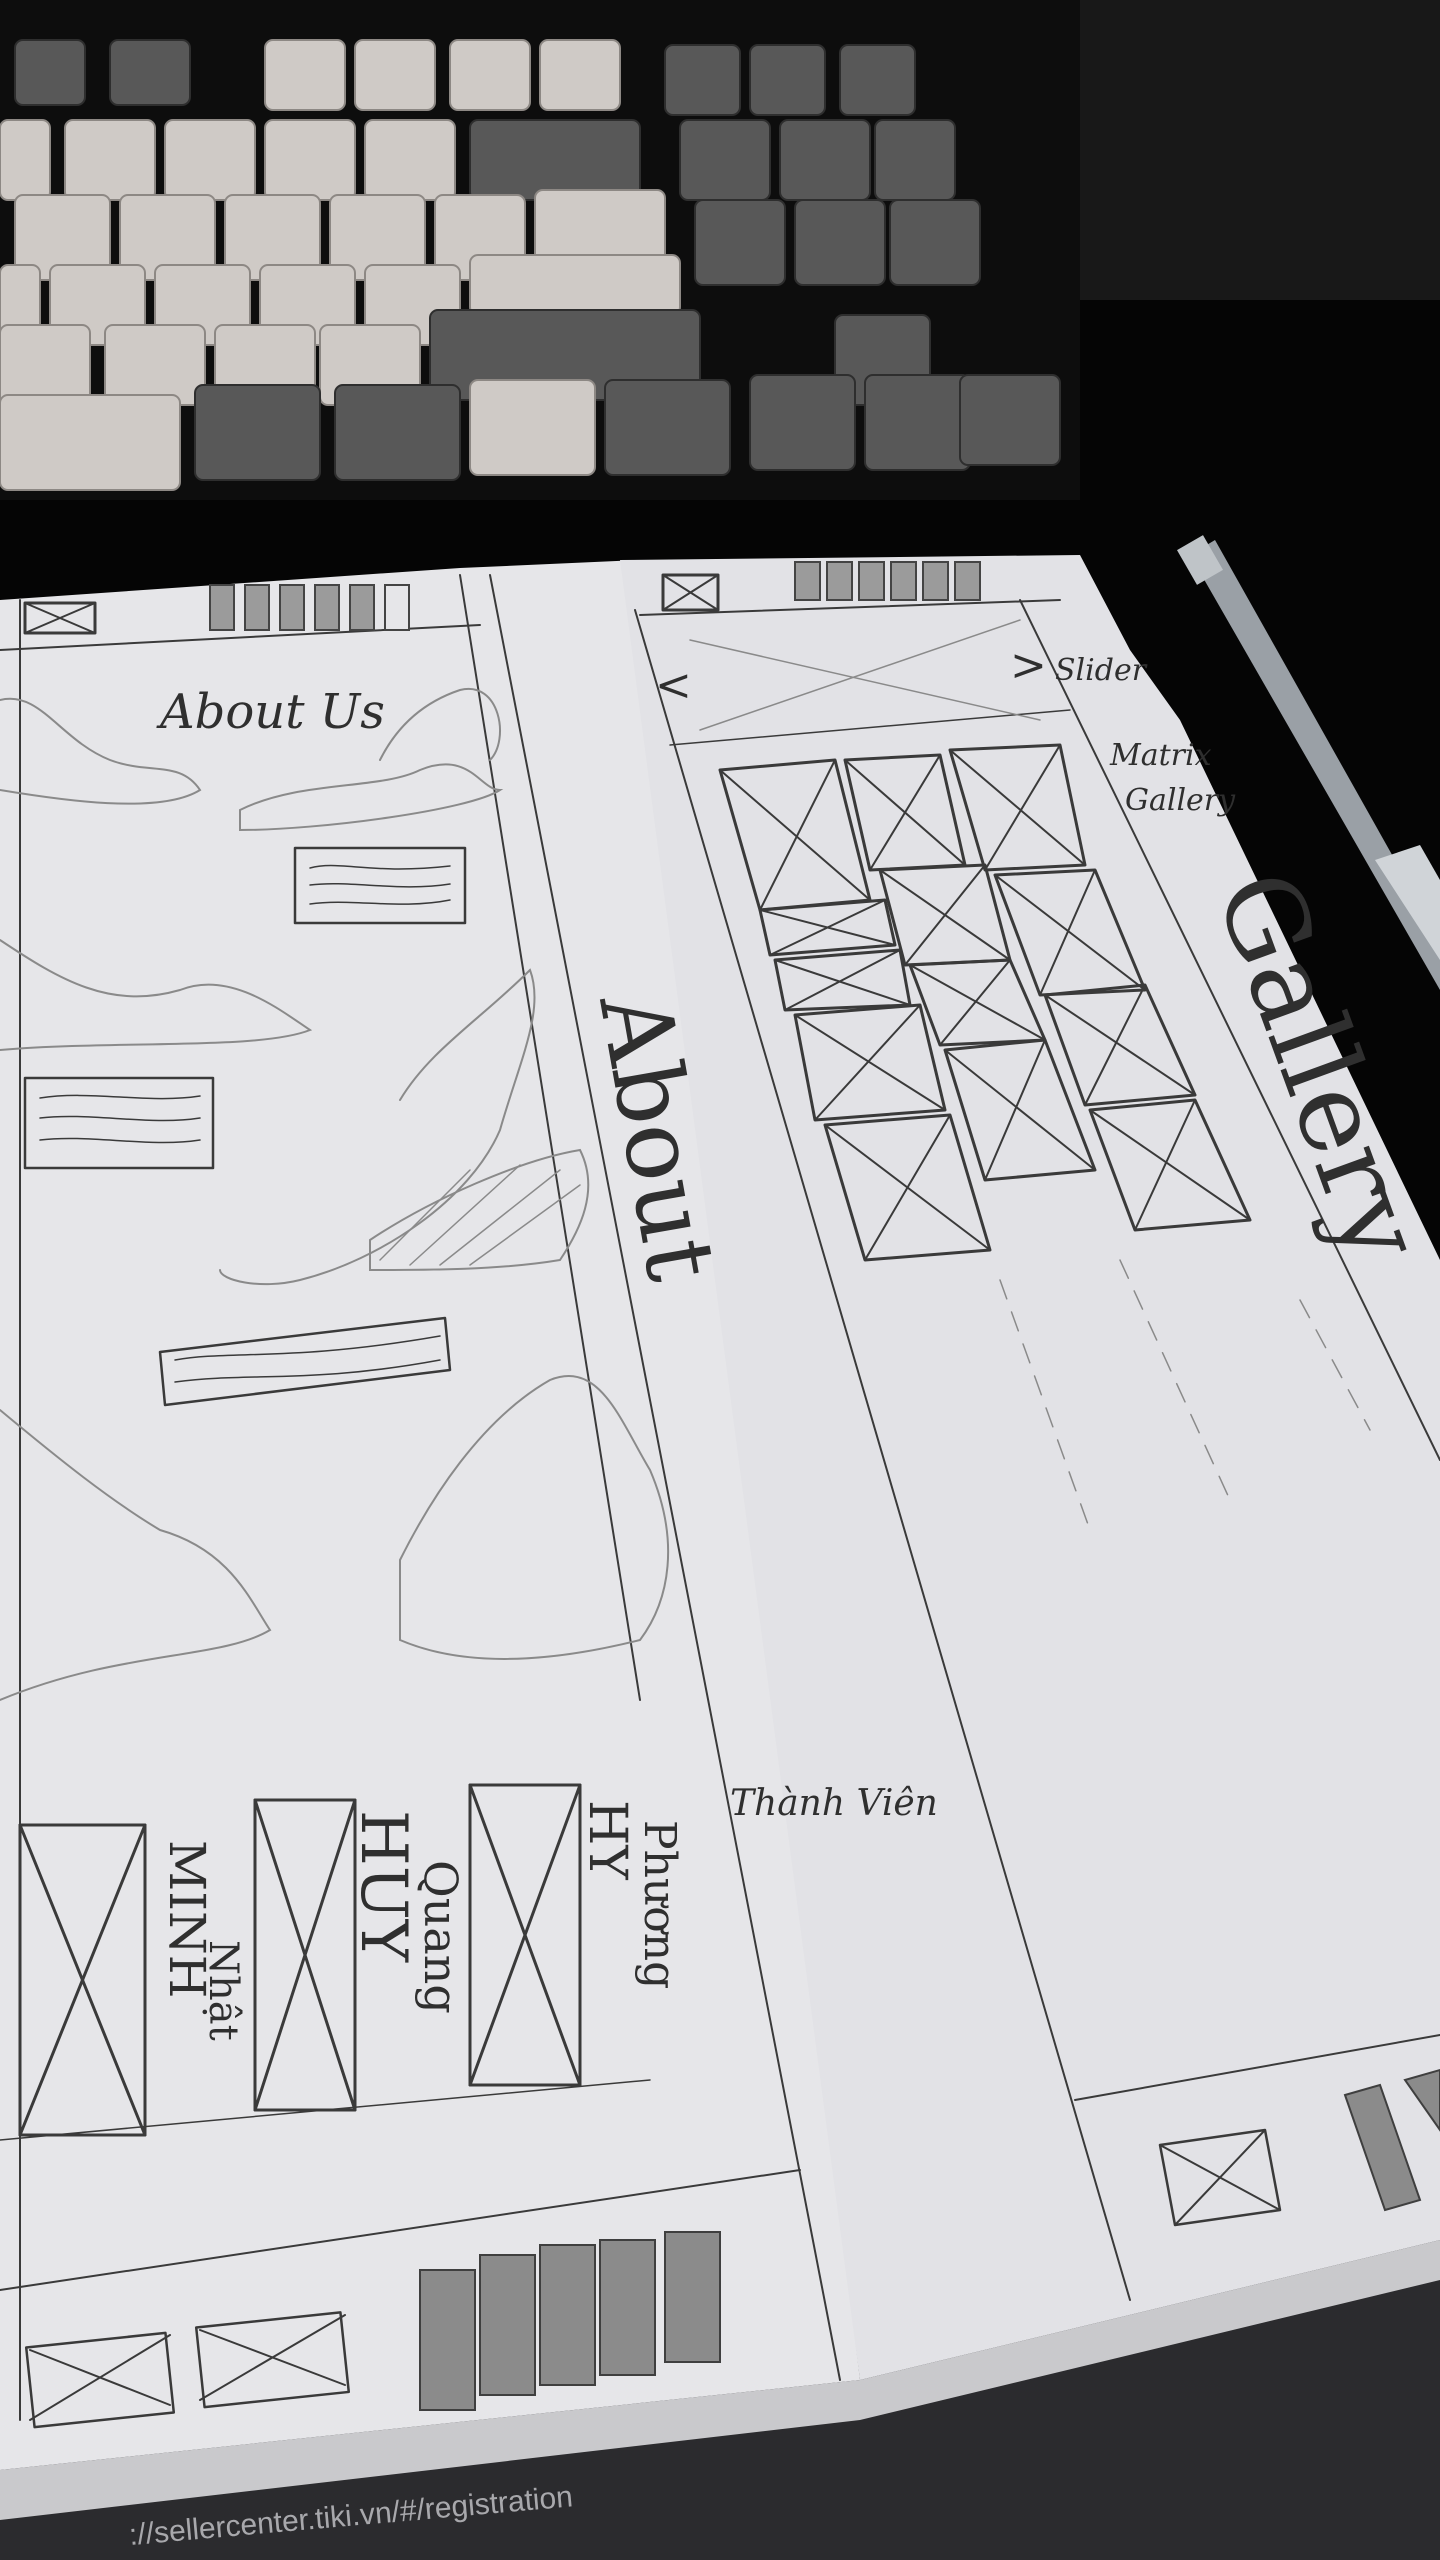  What do you see at coordinates (607, 1840) in the screenshot?
I see `member-3-name: HY` at bounding box center [607, 1840].